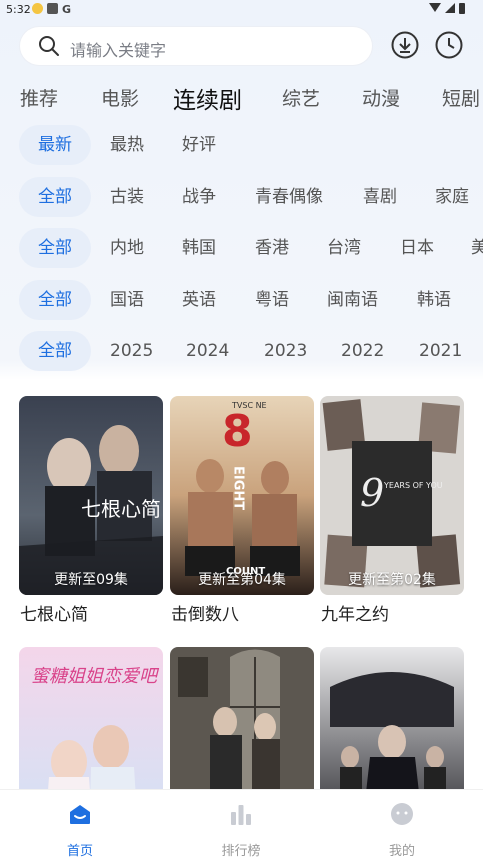  I want to click on show-title: 九年之约, so click(355, 615).